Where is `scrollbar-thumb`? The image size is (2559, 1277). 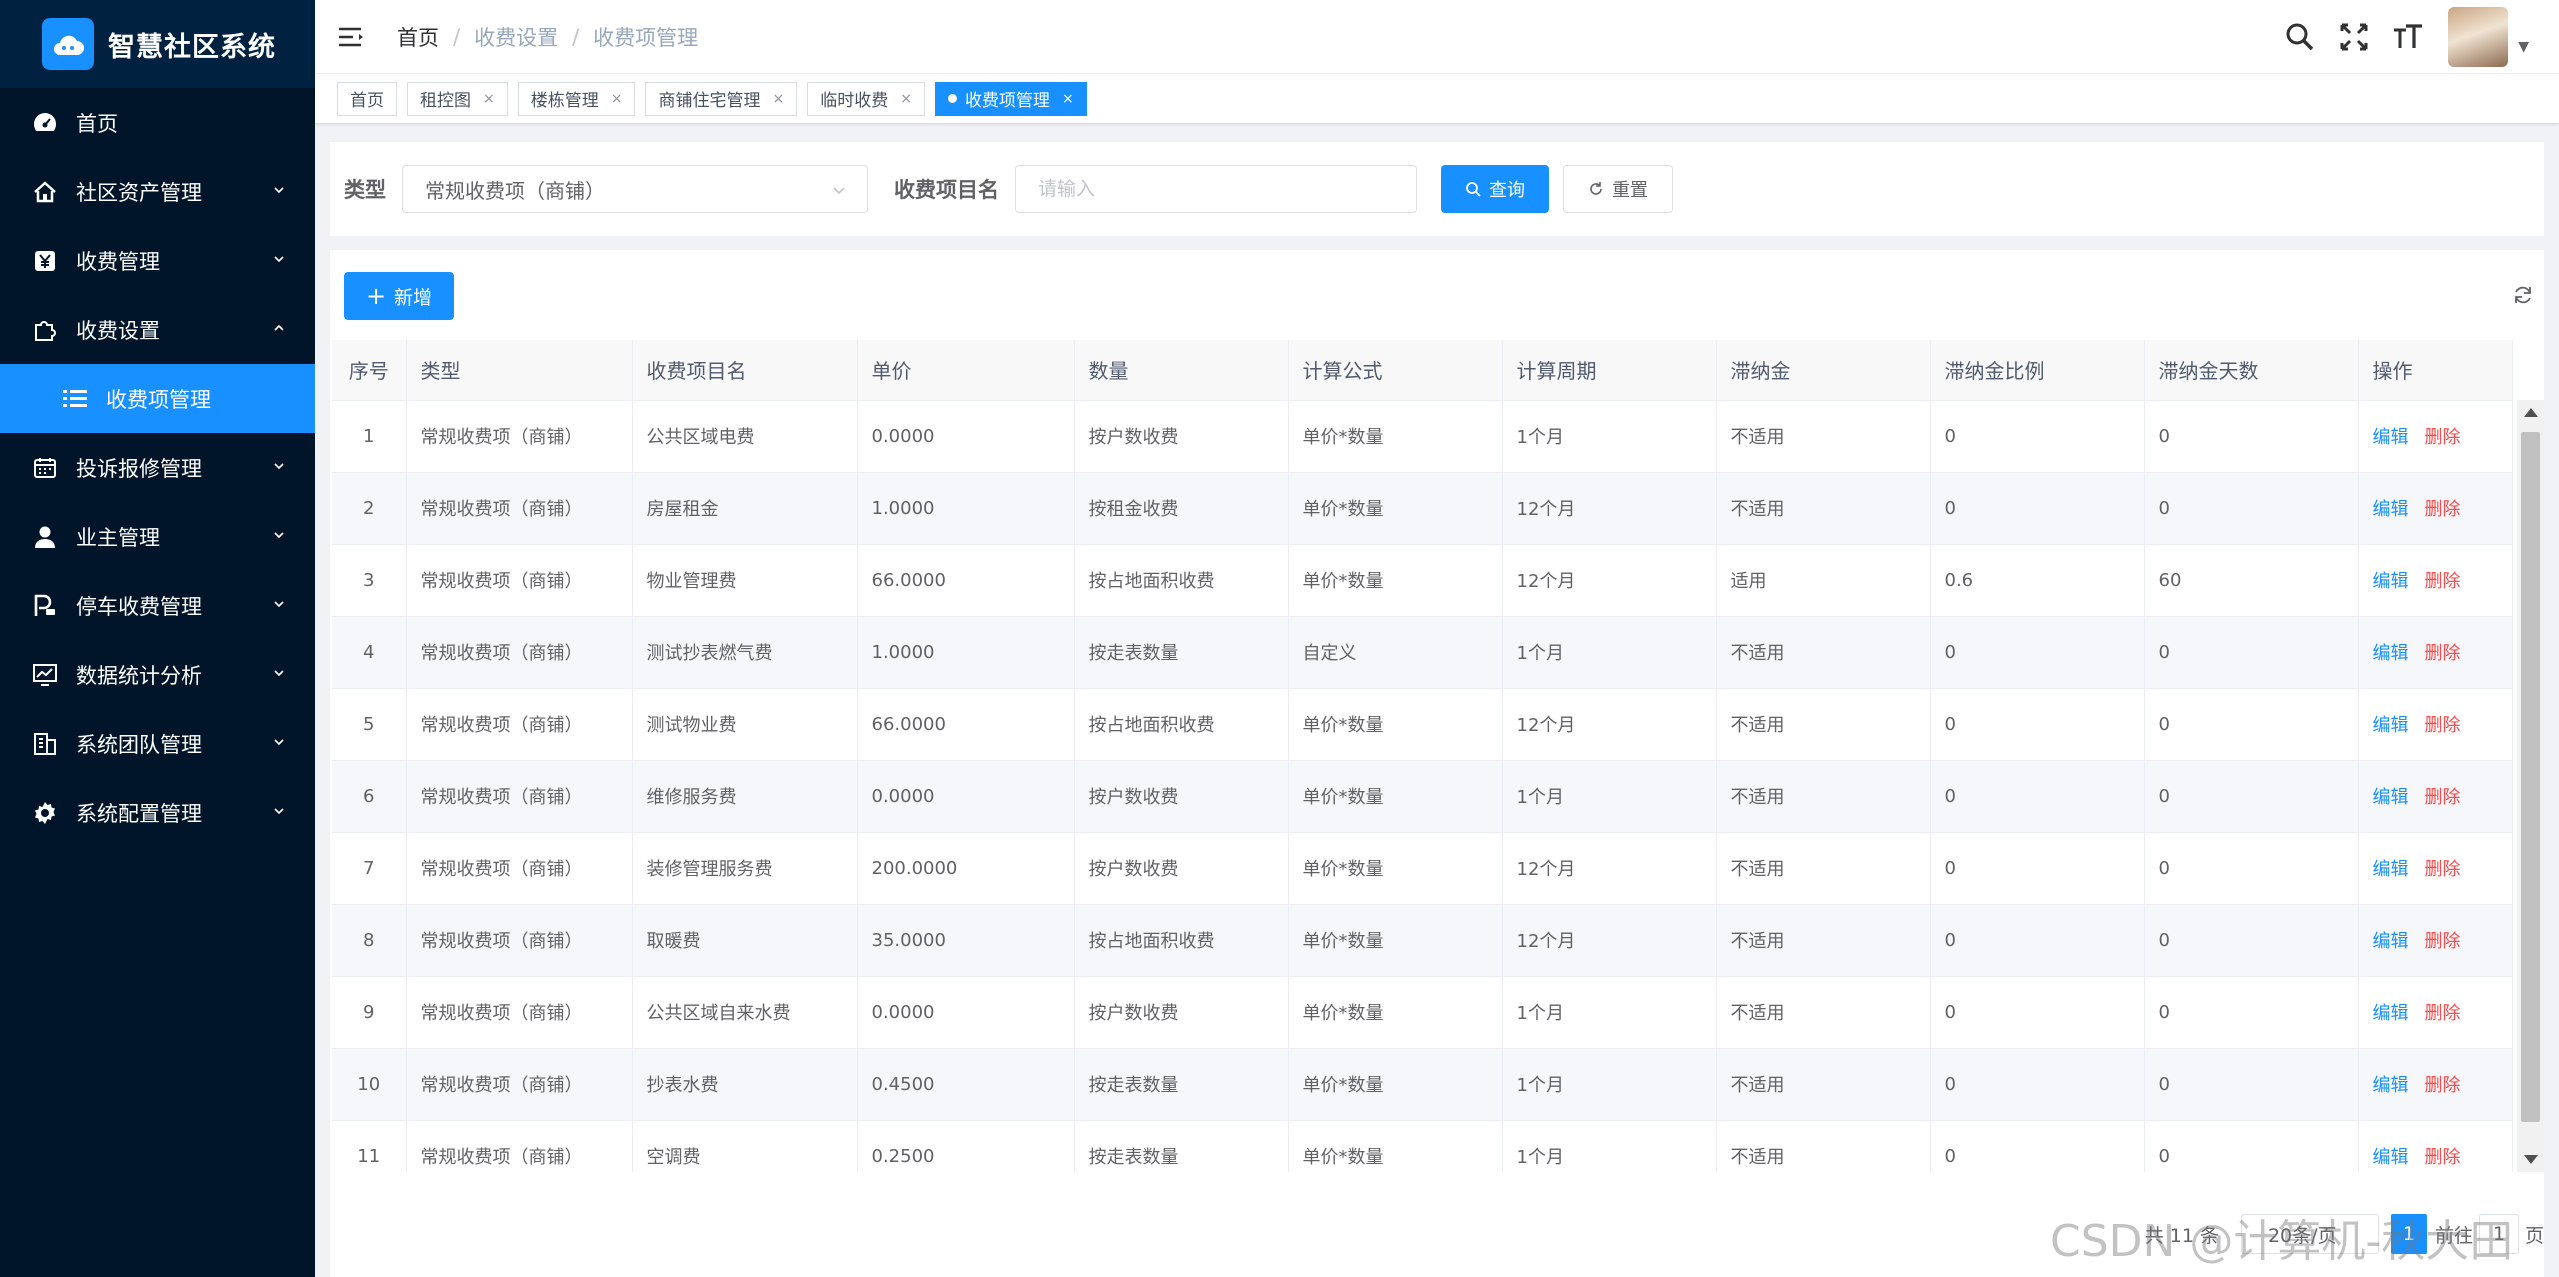
scrollbar-thumb is located at coordinates (2530, 777).